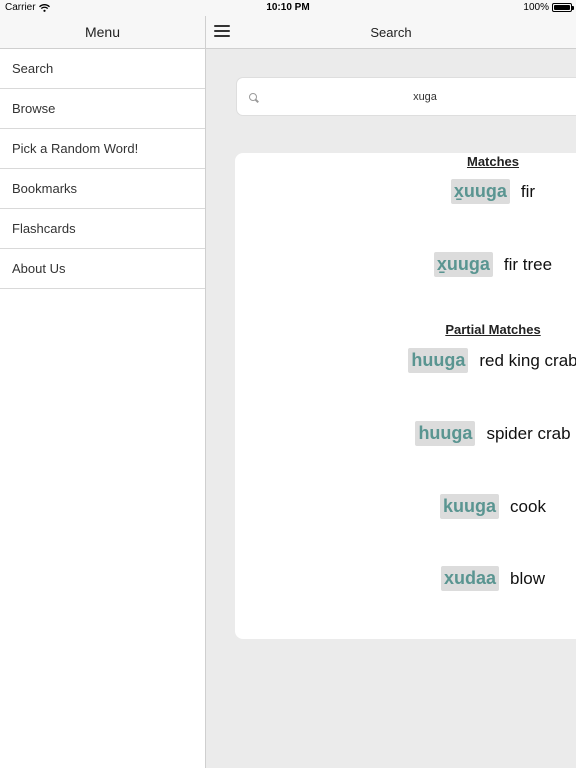 The image size is (576, 768). What do you see at coordinates (102, 189) in the screenshot?
I see `sidebar-item-bookmarks: Bookmarks` at bounding box center [102, 189].